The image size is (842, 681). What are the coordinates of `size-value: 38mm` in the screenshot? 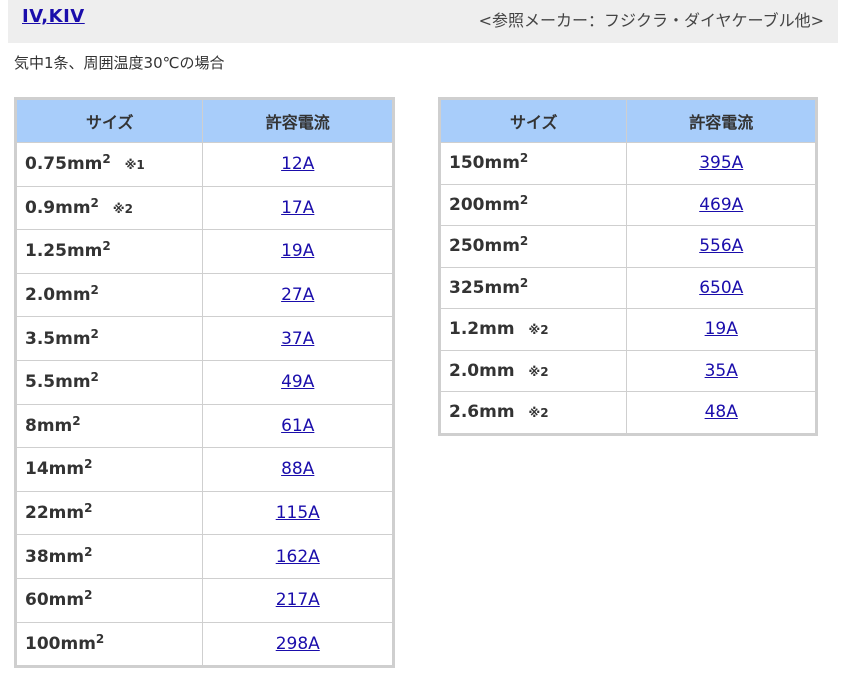 It's located at (55, 556).